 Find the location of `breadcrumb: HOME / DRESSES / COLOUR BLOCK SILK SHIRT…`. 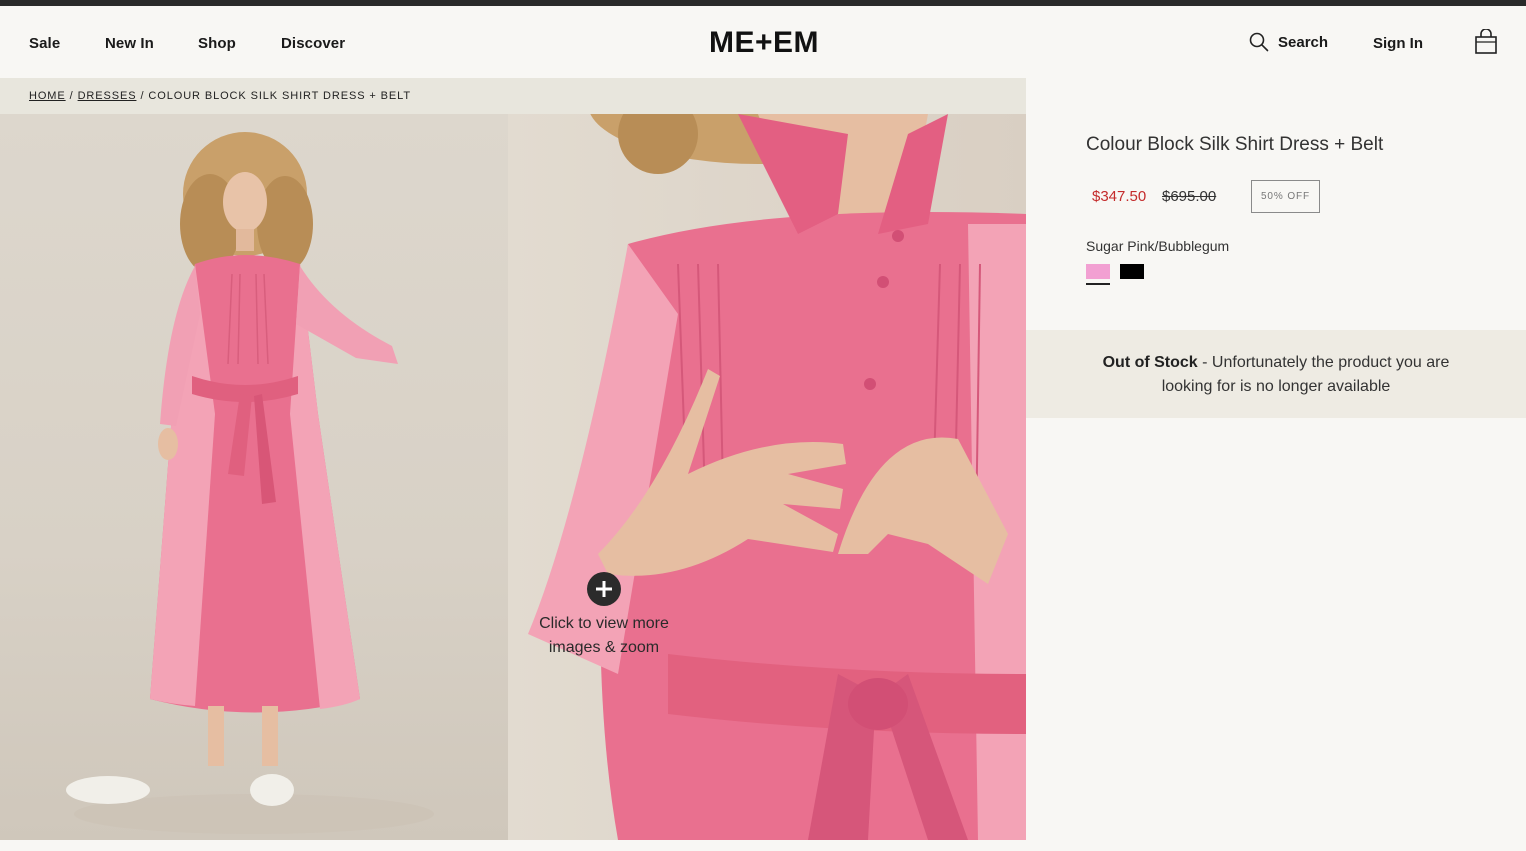

breadcrumb: HOME / DRESSES / COLOUR BLOCK SILK SHIRT… is located at coordinates (220, 96).